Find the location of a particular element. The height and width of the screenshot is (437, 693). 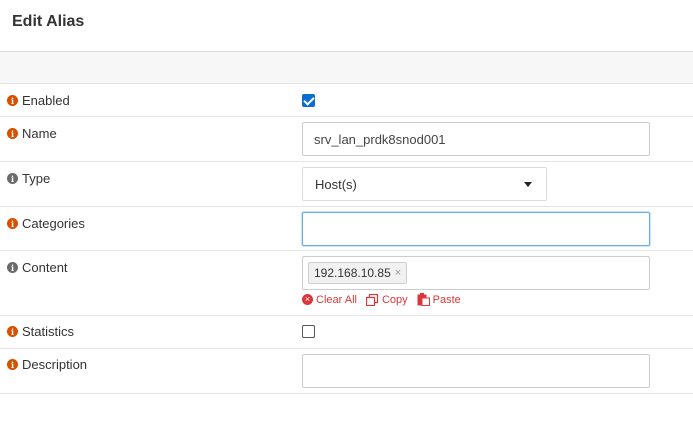

content-label-group: i Content is located at coordinates (37, 267).